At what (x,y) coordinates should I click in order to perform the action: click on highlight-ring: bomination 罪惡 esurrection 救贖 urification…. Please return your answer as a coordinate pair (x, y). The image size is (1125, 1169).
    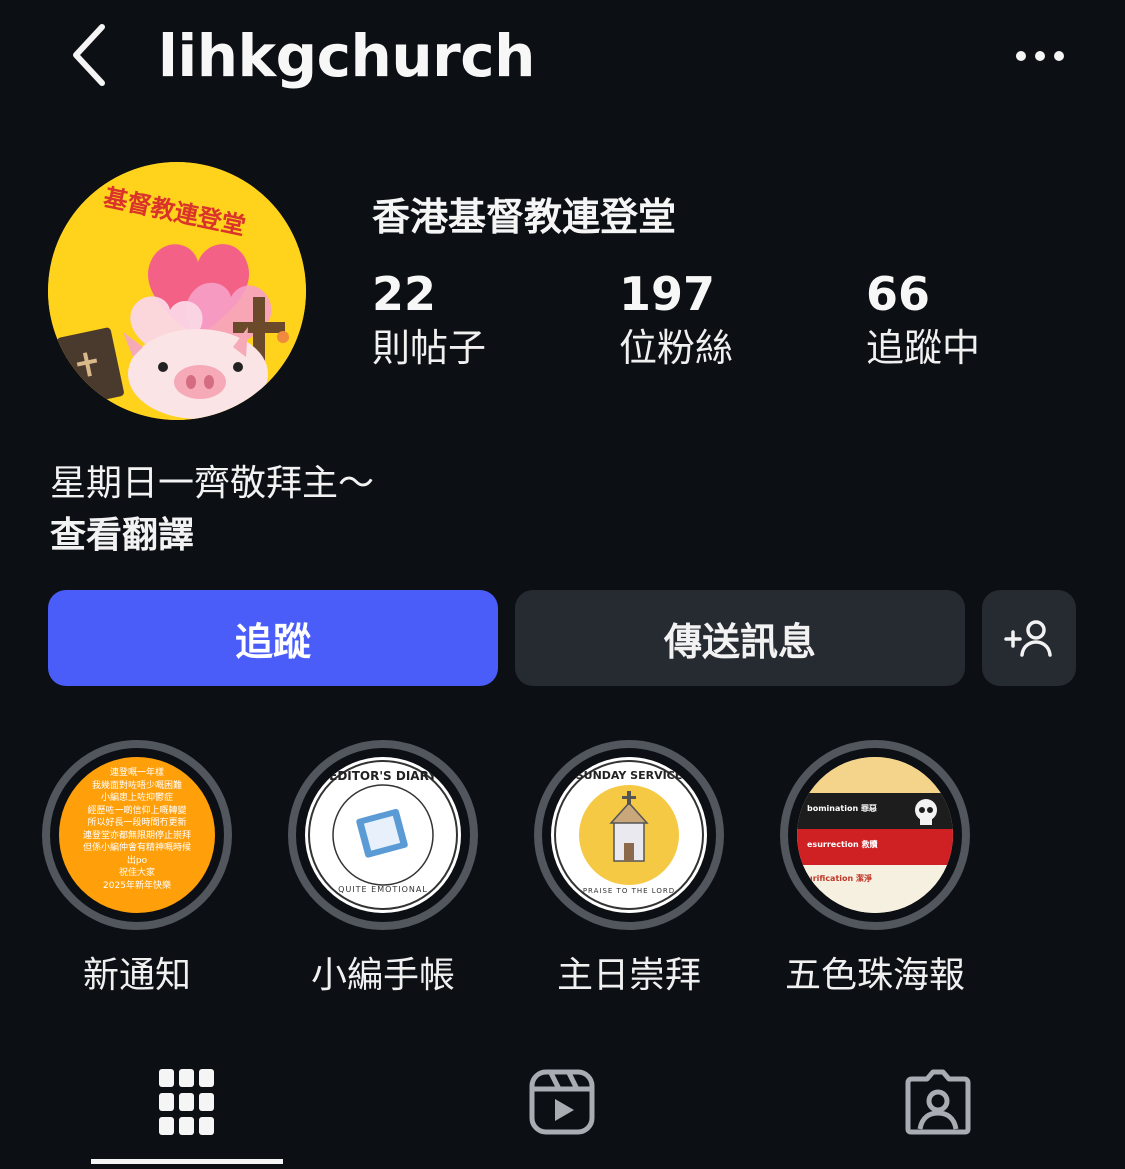
    Looking at the image, I should click on (875, 835).